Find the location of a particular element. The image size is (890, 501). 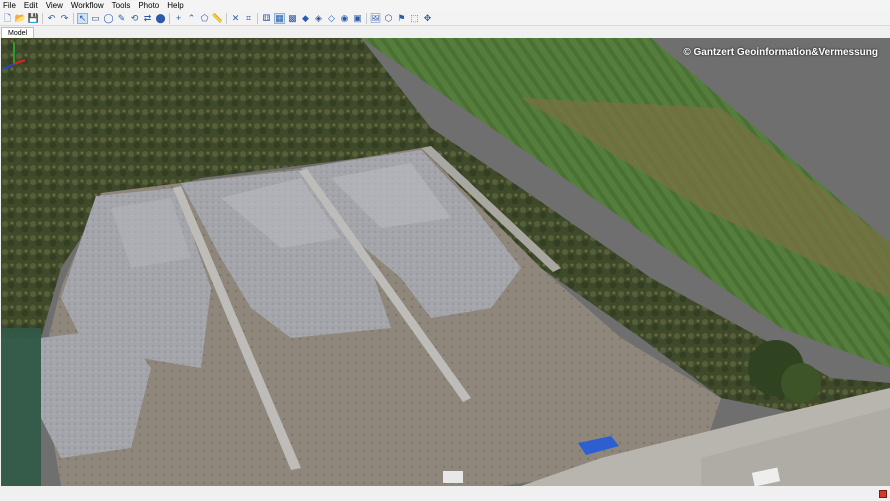

textured-model-icon: ◉ is located at coordinates (344, 18).